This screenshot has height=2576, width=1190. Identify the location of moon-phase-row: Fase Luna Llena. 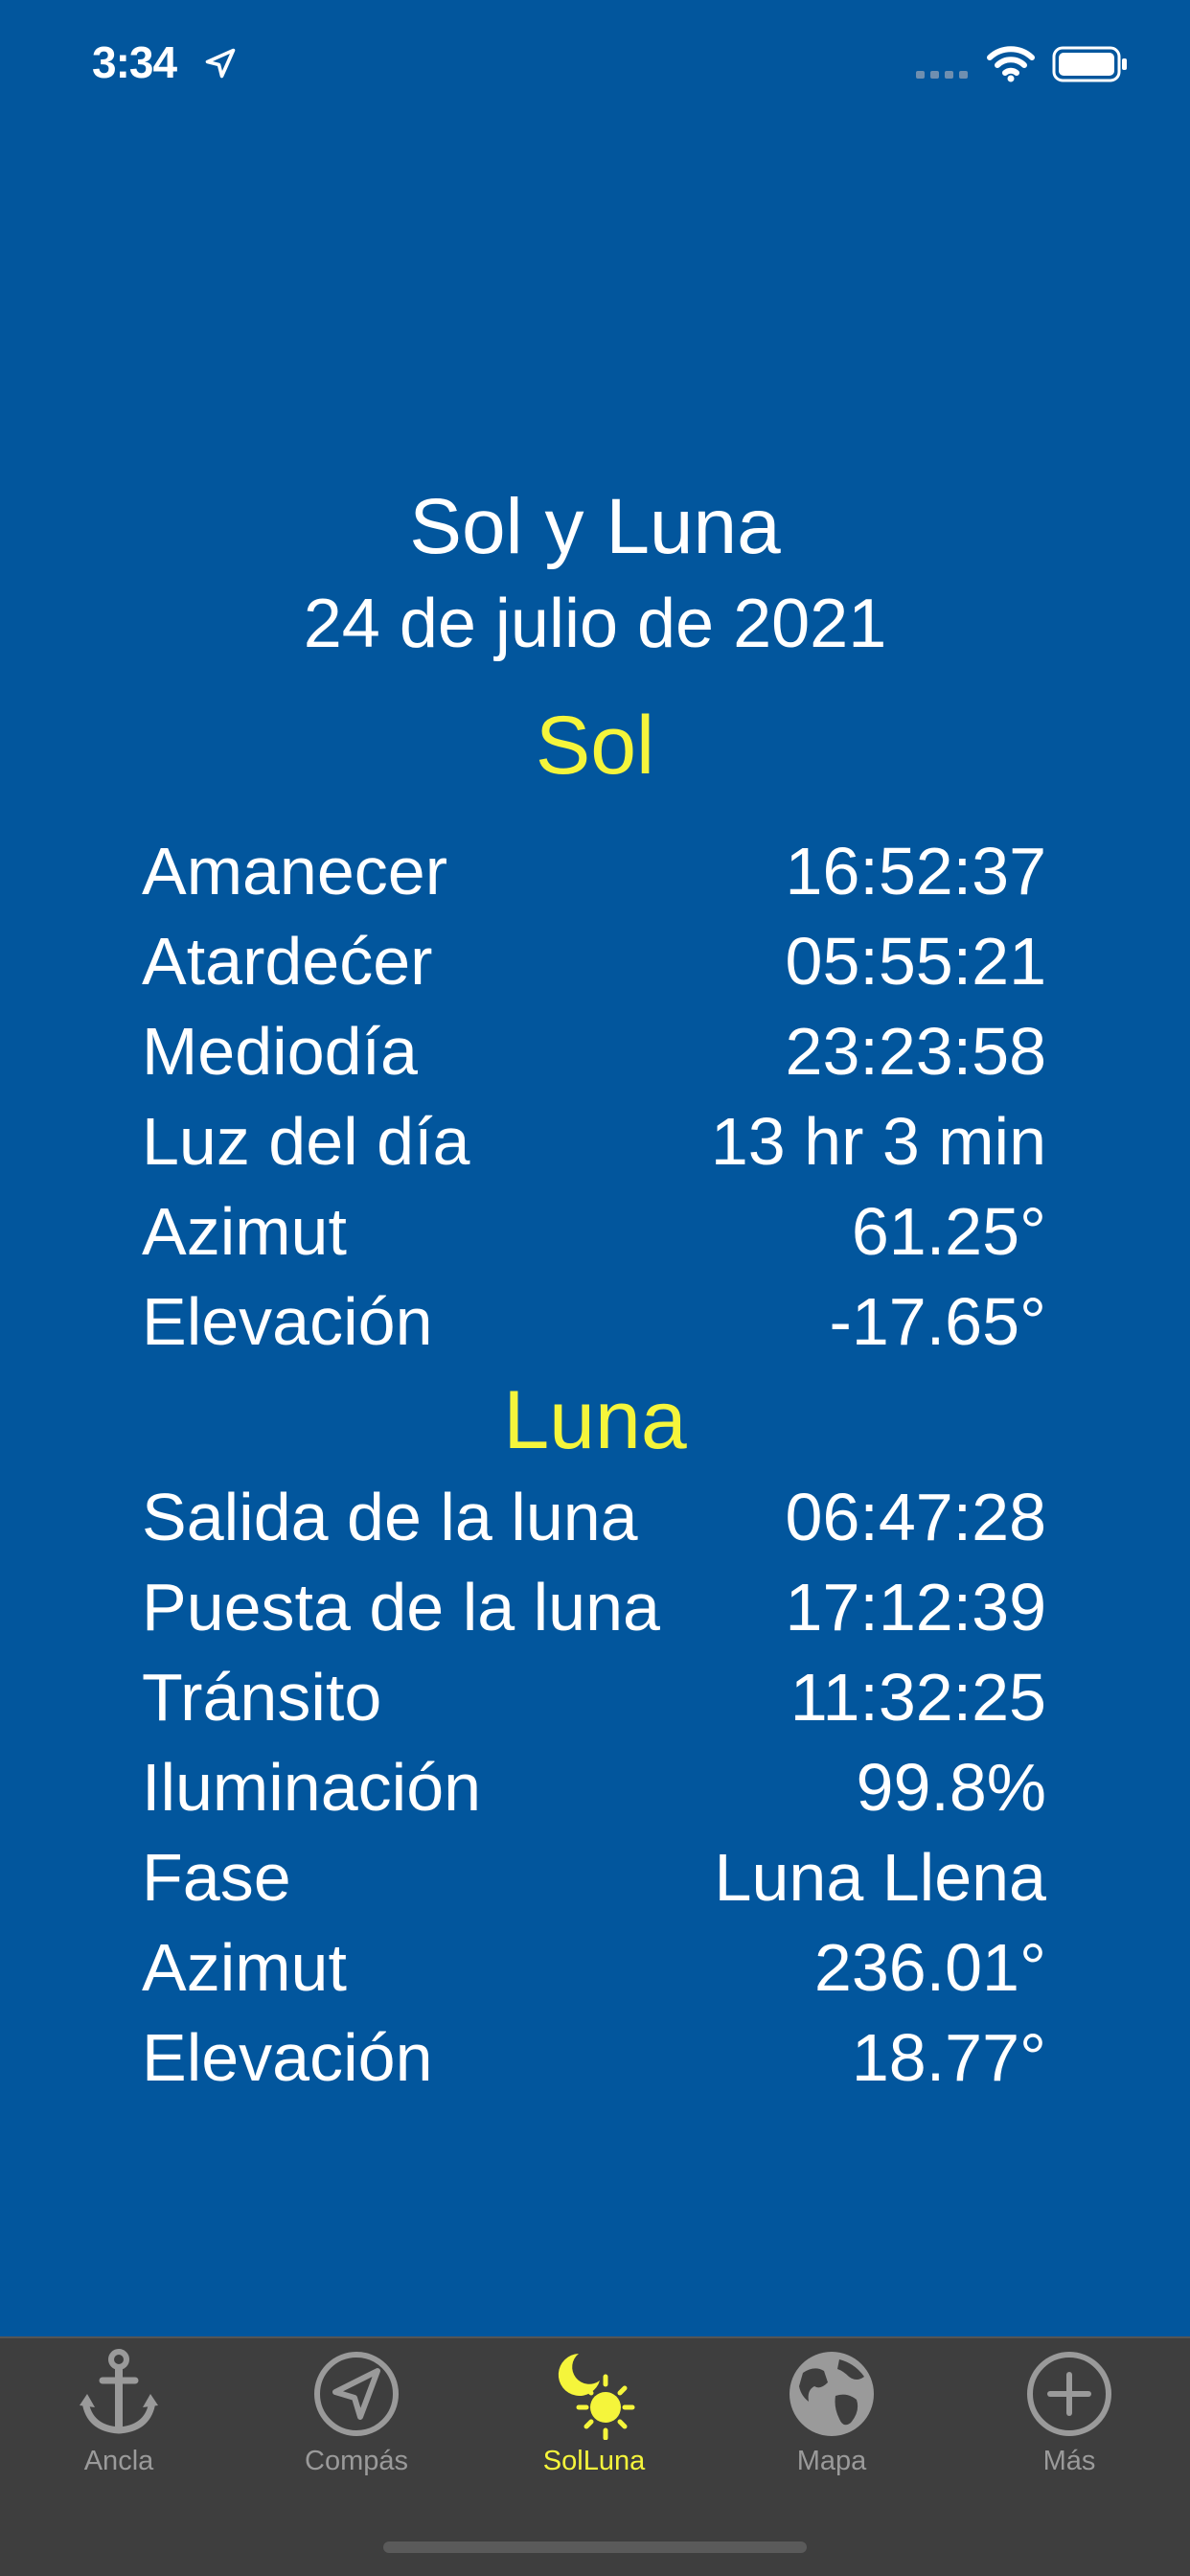
(594, 1877).